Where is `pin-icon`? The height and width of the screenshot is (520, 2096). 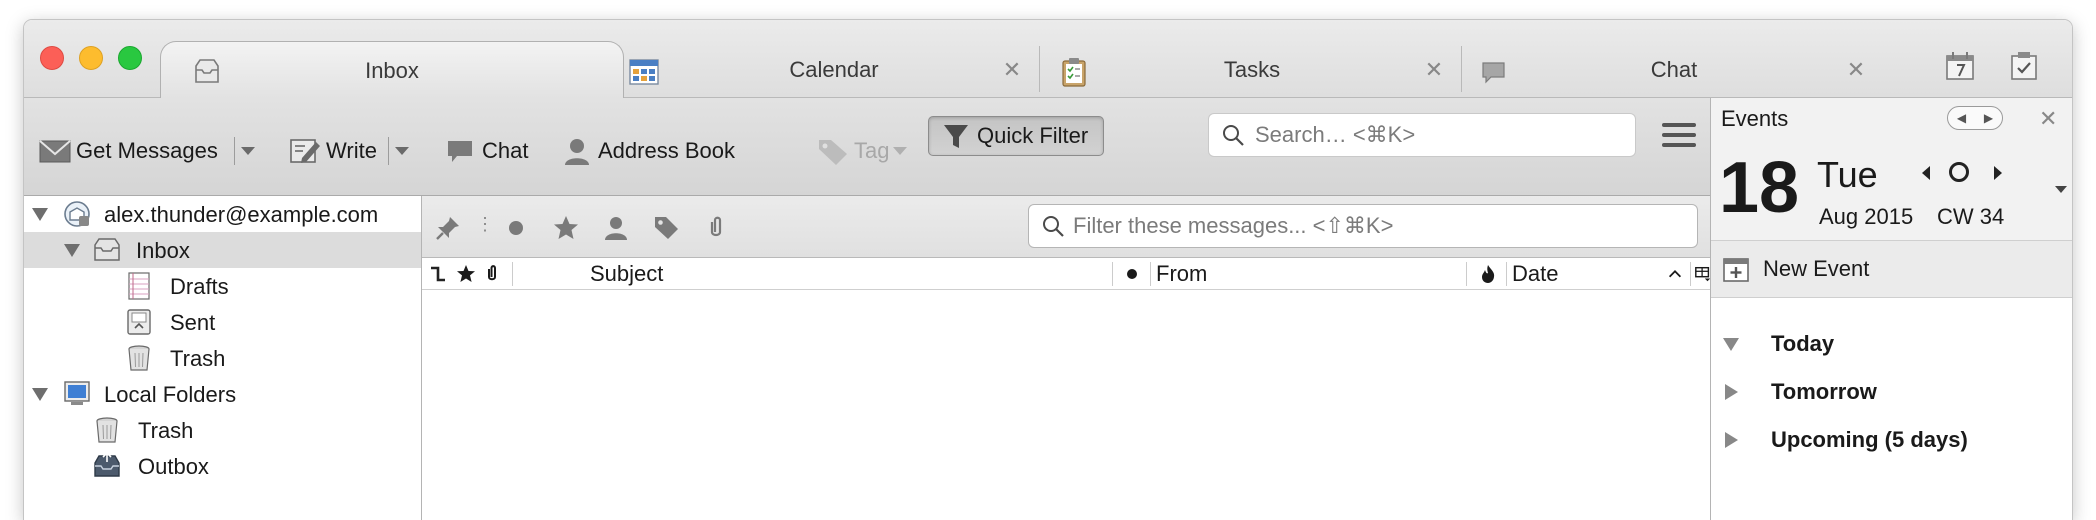 pin-icon is located at coordinates (448, 228).